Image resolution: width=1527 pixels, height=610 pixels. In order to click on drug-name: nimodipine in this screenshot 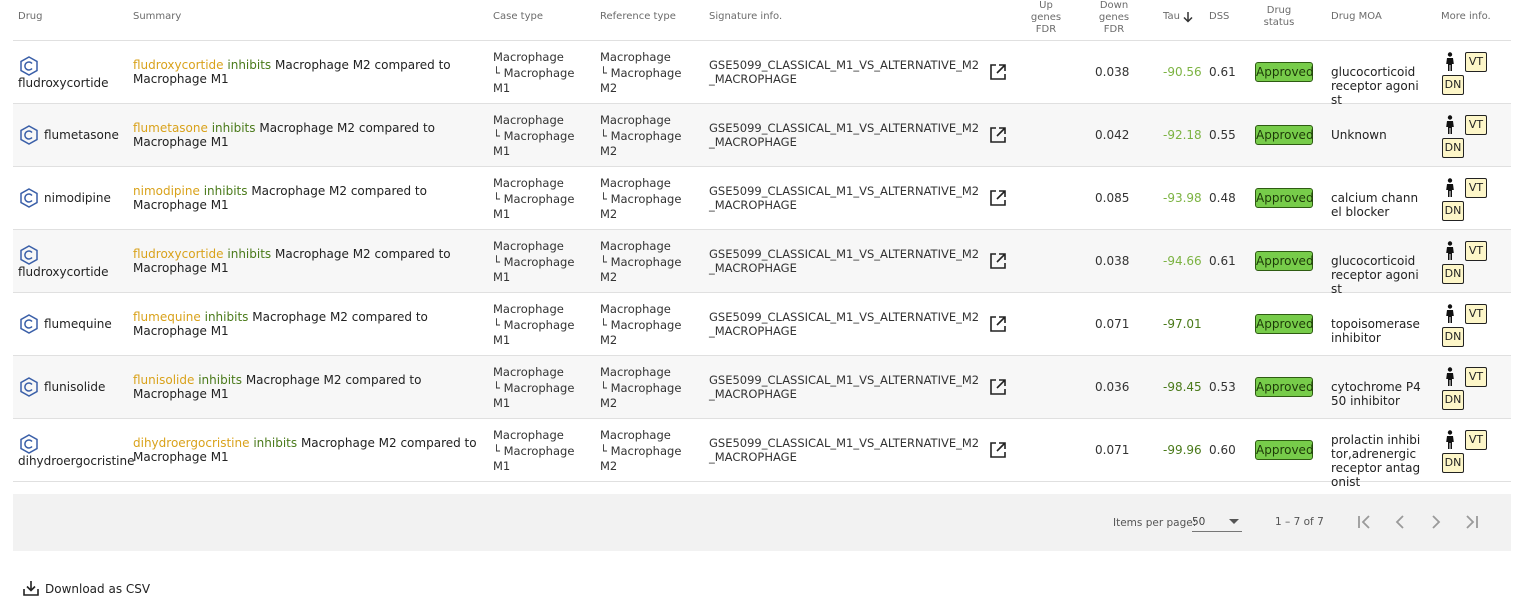, I will do `click(77, 198)`.